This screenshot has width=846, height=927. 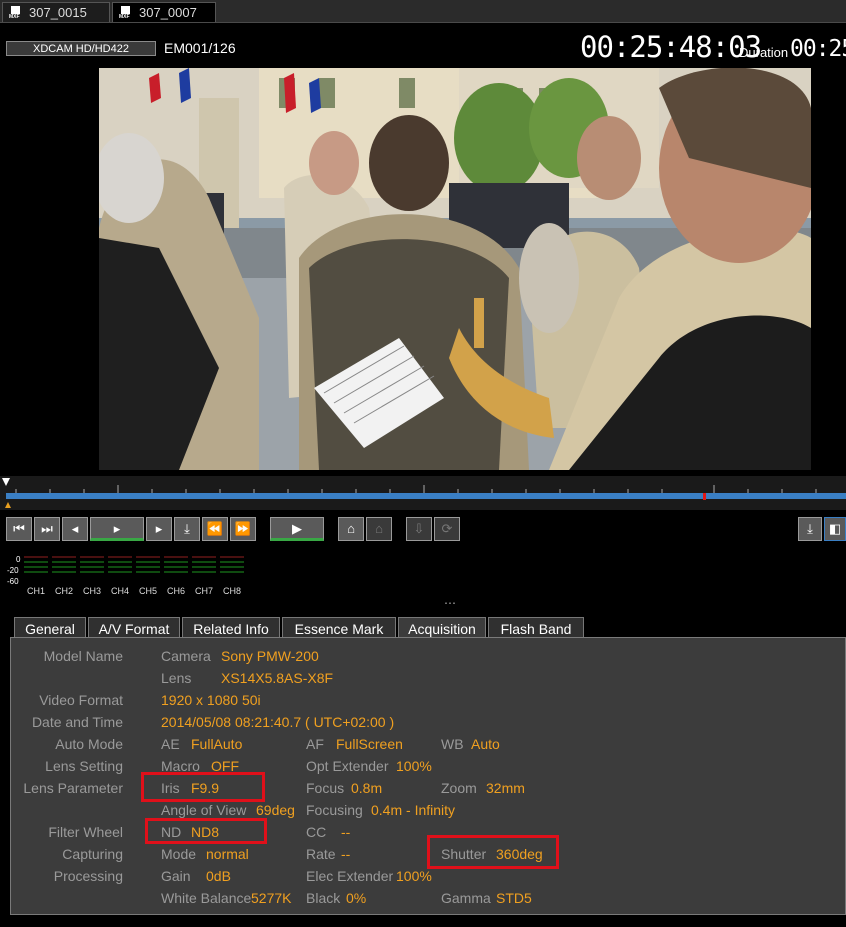 I want to click on next-mark-button: ⏩, so click(x=243, y=529).